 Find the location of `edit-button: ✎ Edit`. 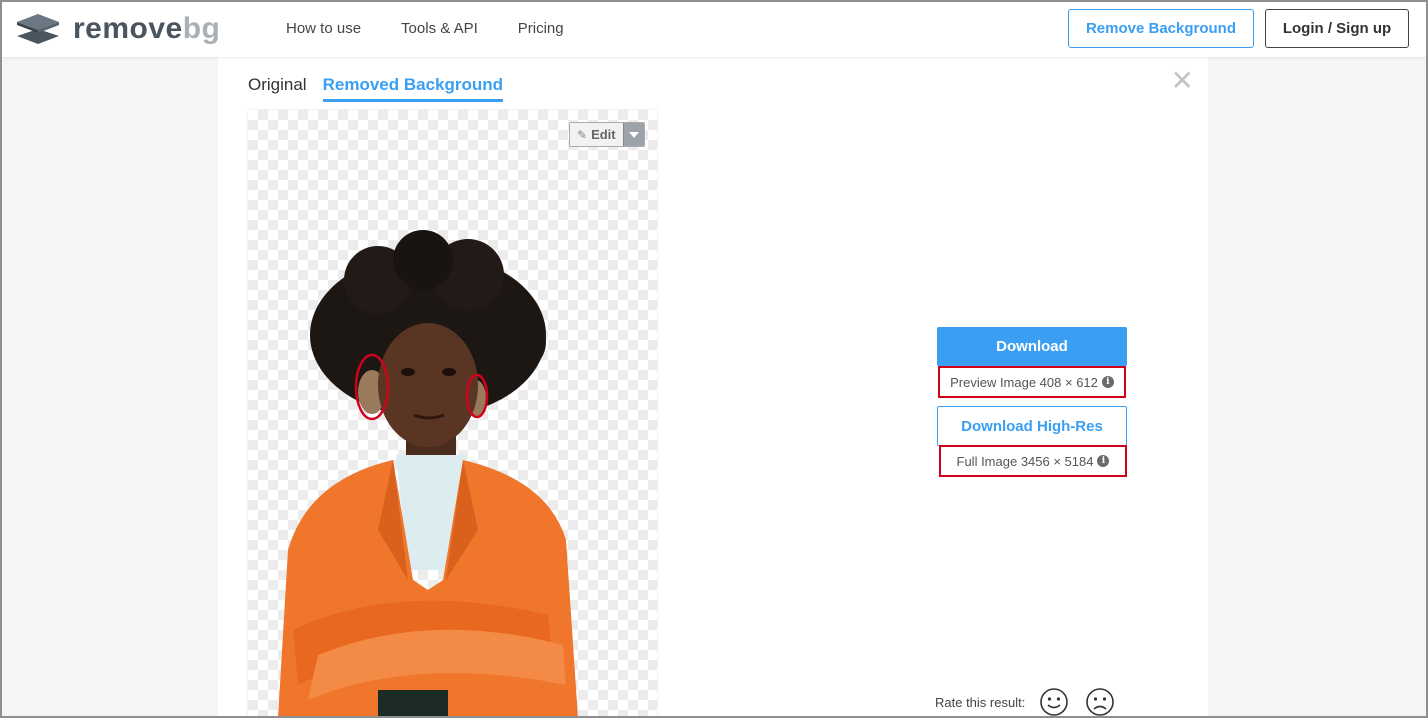

edit-button: ✎ Edit is located at coordinates (596, 134).